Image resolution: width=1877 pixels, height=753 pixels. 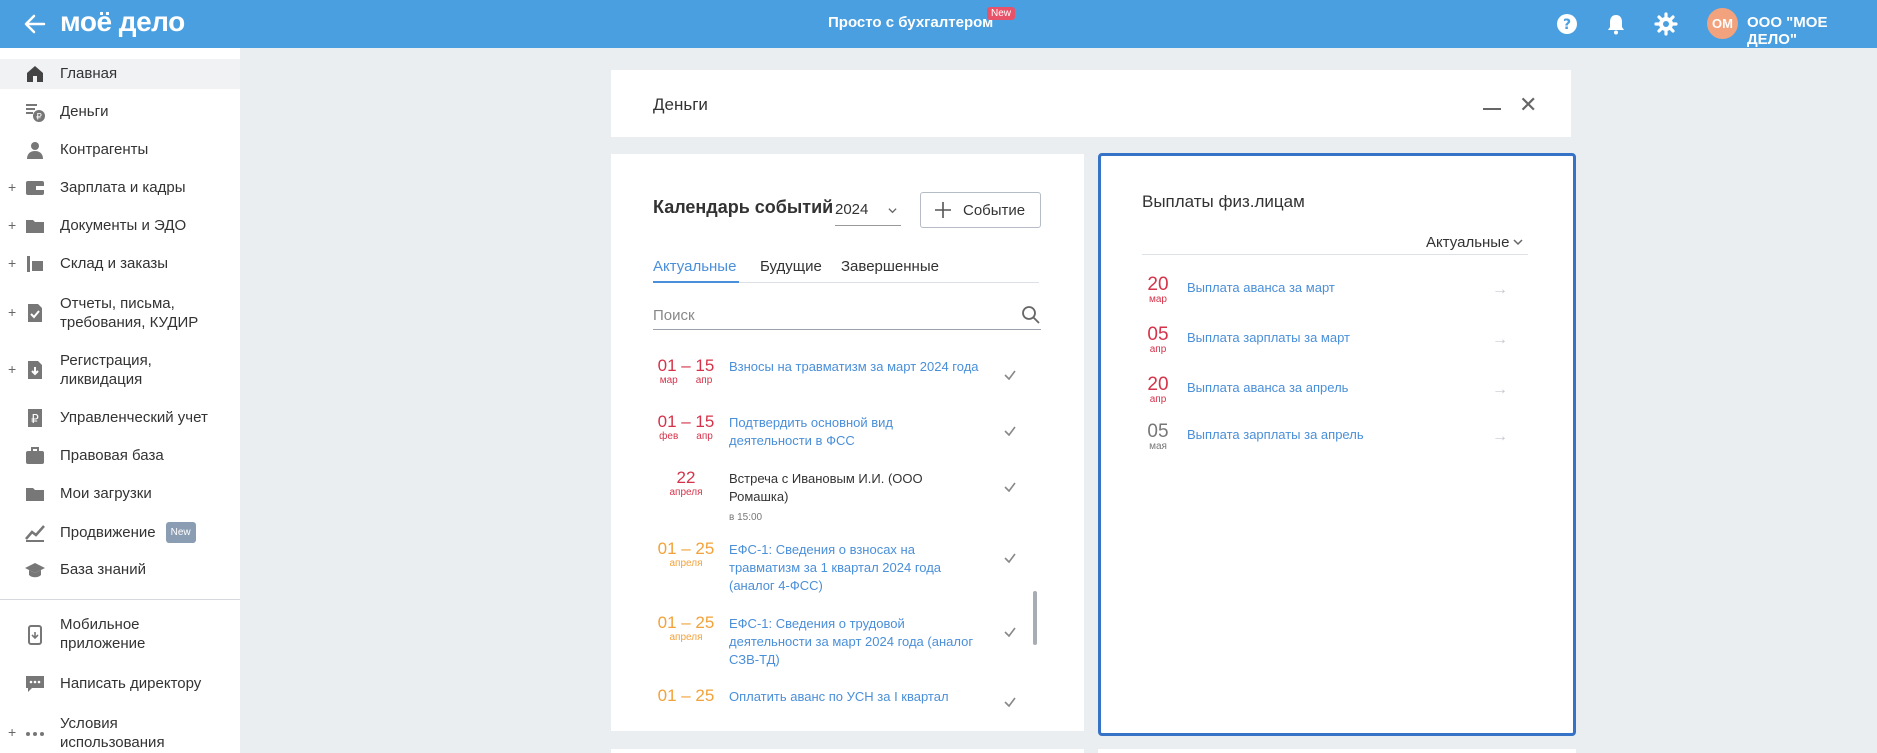 I want to click on payment-link: Выплата аванса за март, so click(x=1261, y=287).